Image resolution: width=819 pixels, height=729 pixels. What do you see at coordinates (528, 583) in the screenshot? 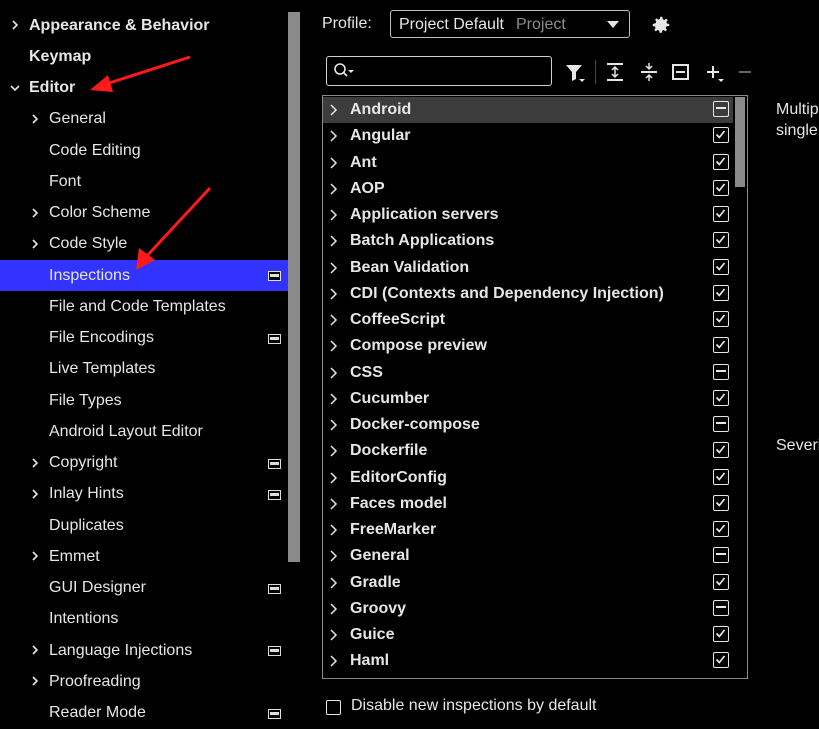
I see `inspection-group-row: Gradle` at bounding box center [528, 583].